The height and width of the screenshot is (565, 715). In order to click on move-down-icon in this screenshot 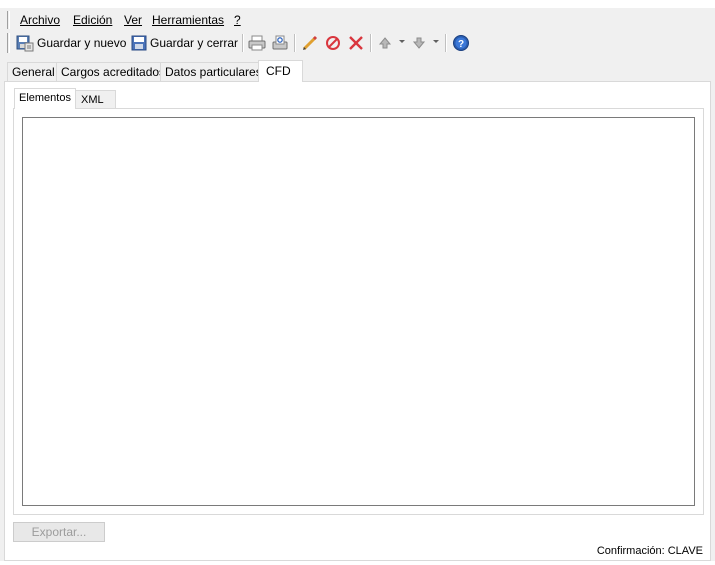, I will do `click(419, 43)`.